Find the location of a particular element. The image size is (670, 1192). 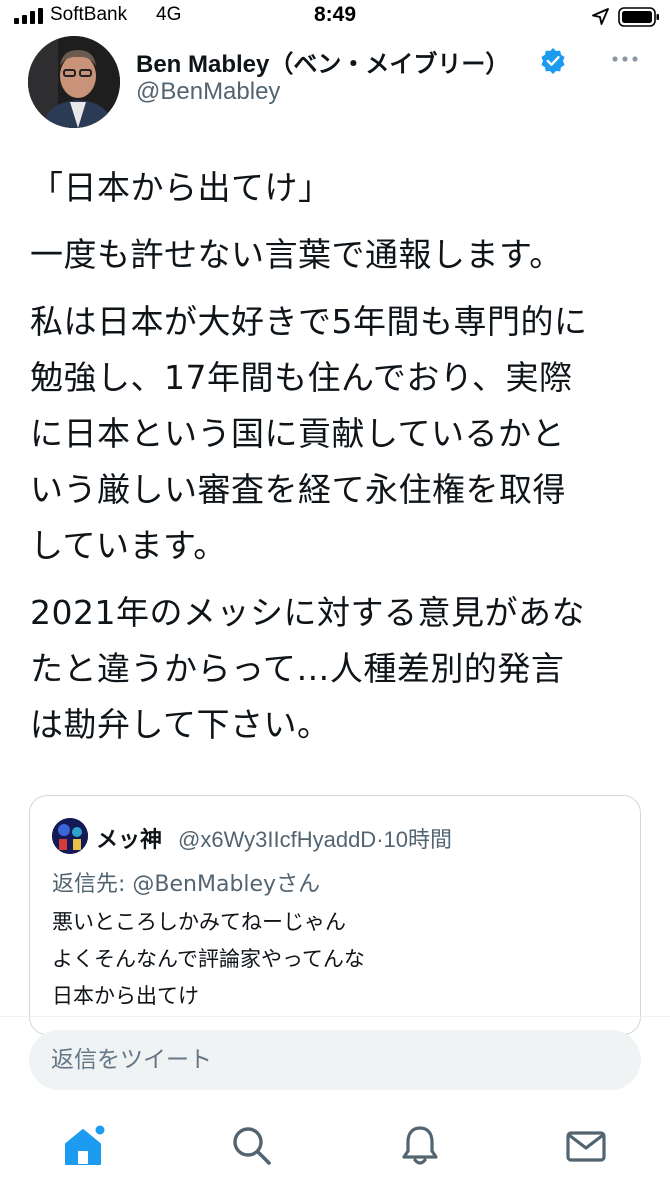

quote-author-avatar is located at coordinates (70, 836).